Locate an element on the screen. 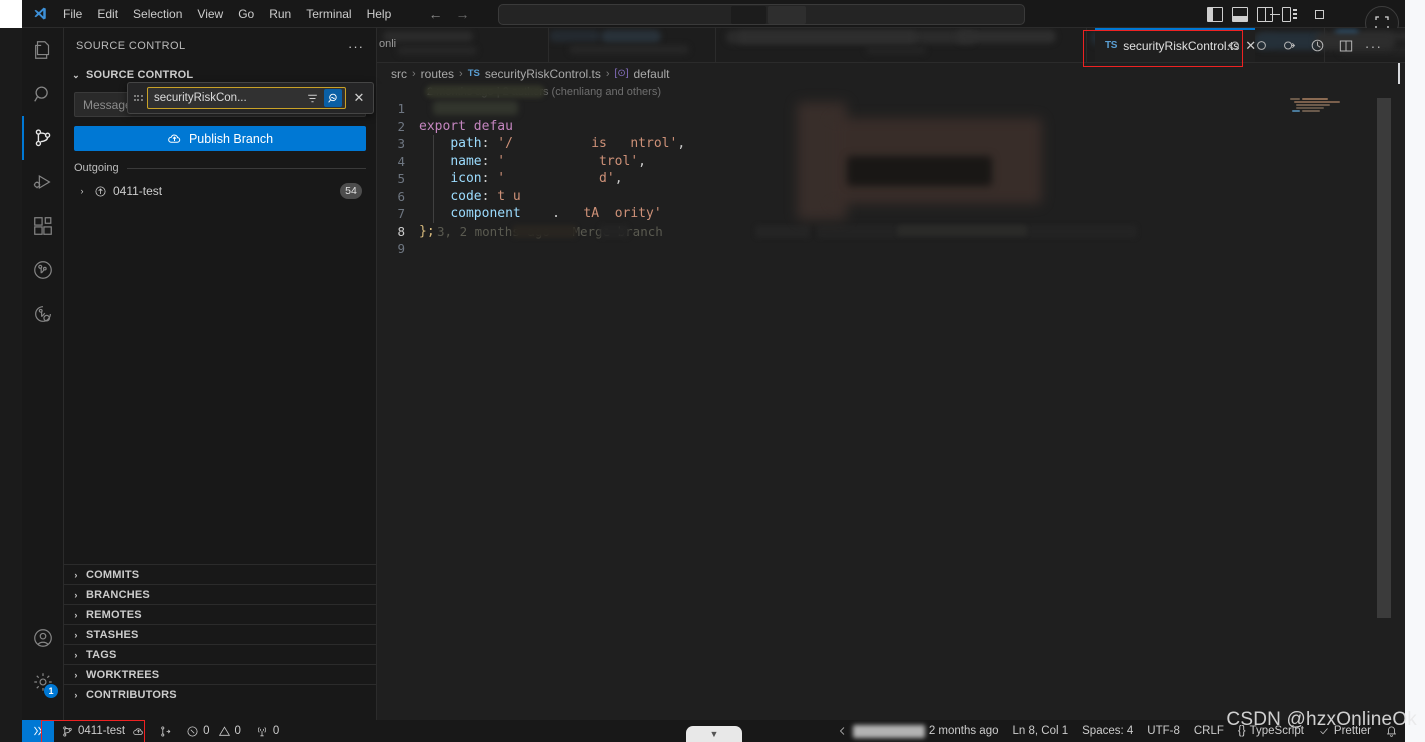 Image resolution: width=1425 pixels, height=742 pixels. scm-find-widget: securityRiskCon... ✕ is located at coordinates (250, 98).